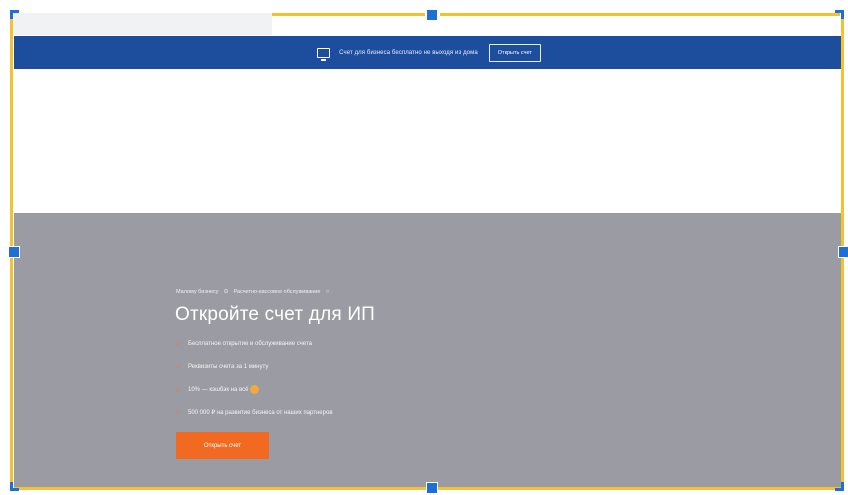  What do you see at coordinates (432, 15) in the screenshot?
I see `resize-handle-top` at bounding box center [432, 15].